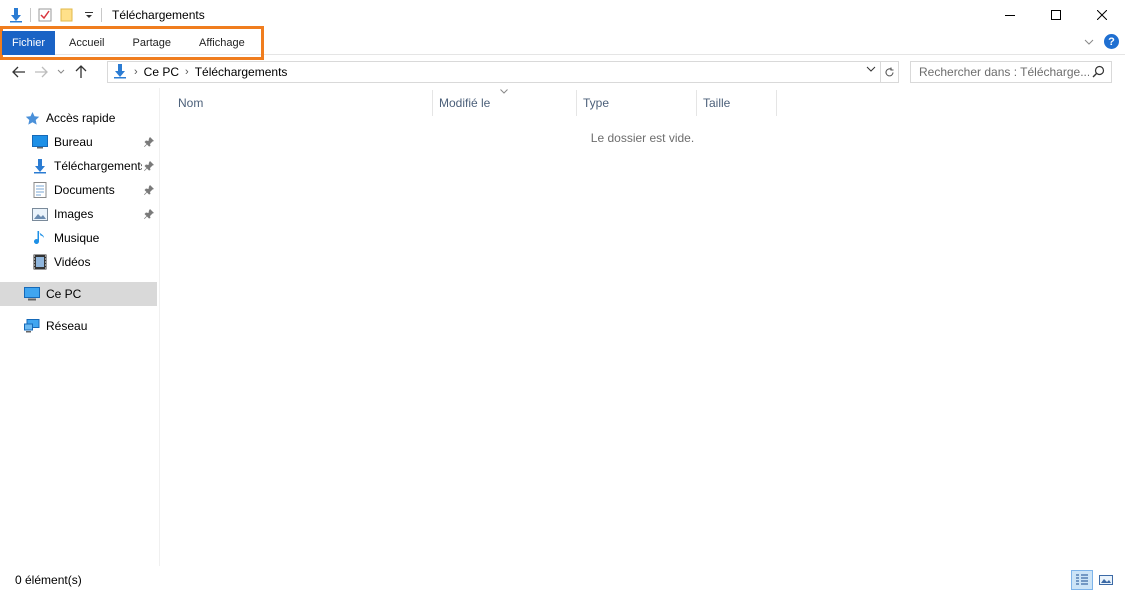 This screenshot has height=593, width=1125. What do you see at coordinates (16, 15) in the screenshot?
I see `download-folder-icon` at bounding box center [16, 15].